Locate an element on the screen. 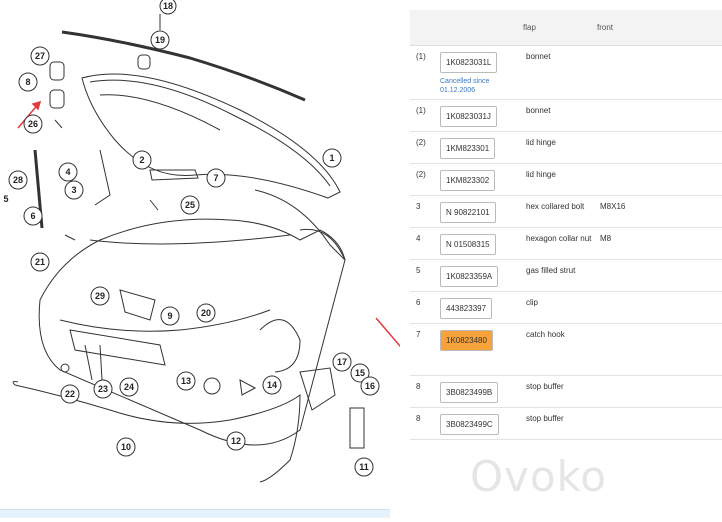  row-description: hex collared bolt is located at coordinates (559, 211).